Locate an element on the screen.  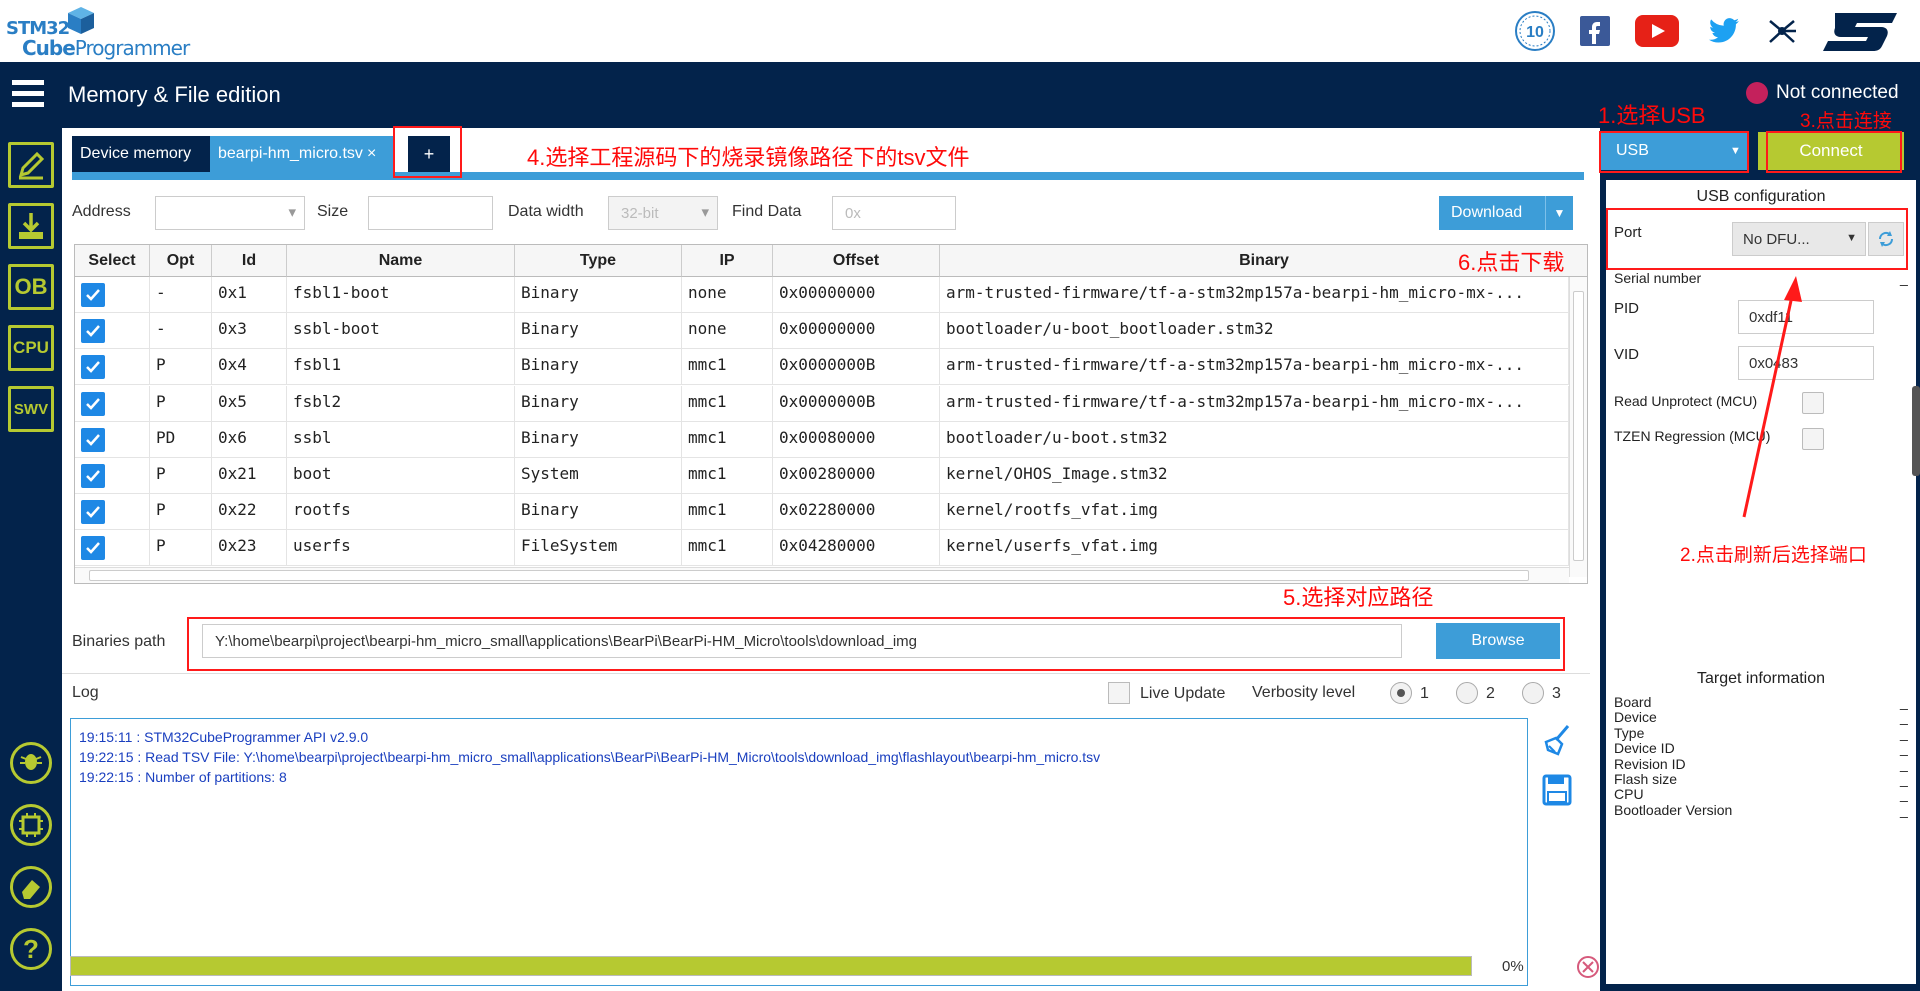
clear-log-broom-icon is located at coordinates (1557, 741).